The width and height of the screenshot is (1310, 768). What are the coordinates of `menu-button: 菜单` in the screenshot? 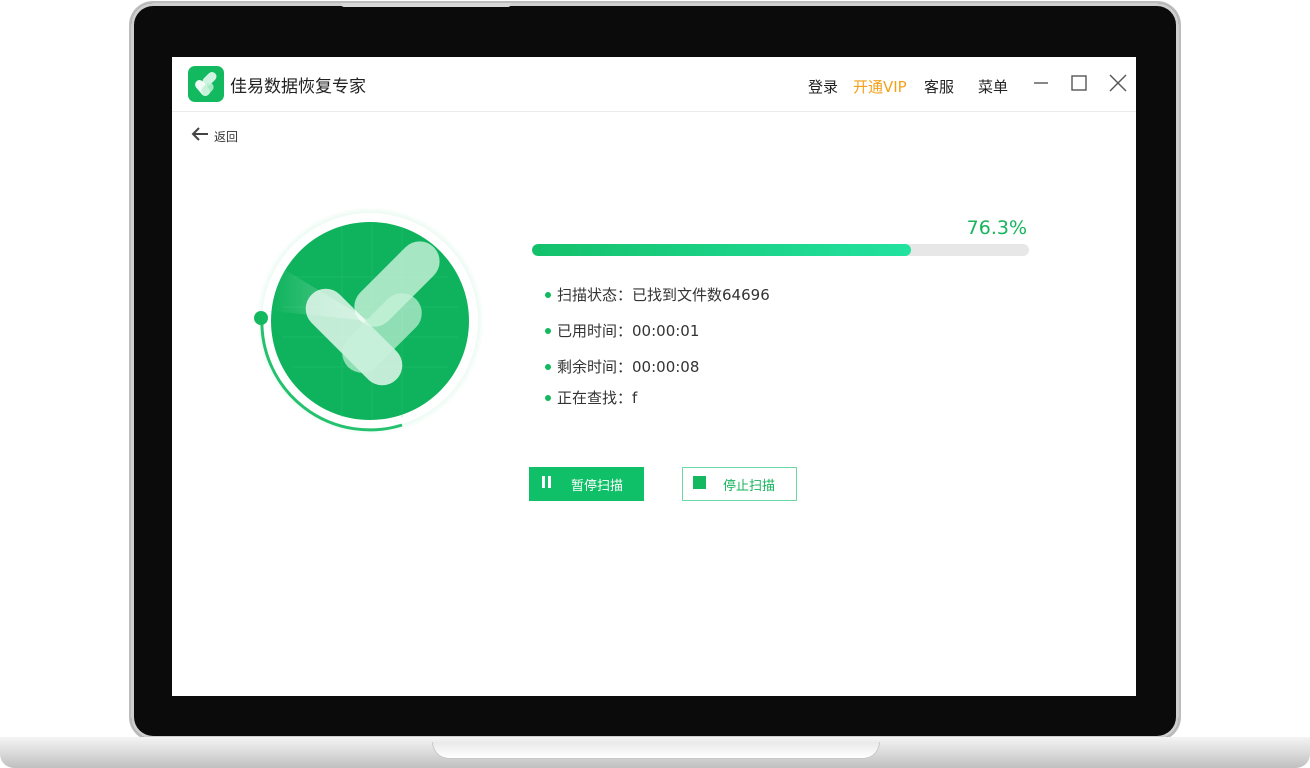 It's located at (993, 86).